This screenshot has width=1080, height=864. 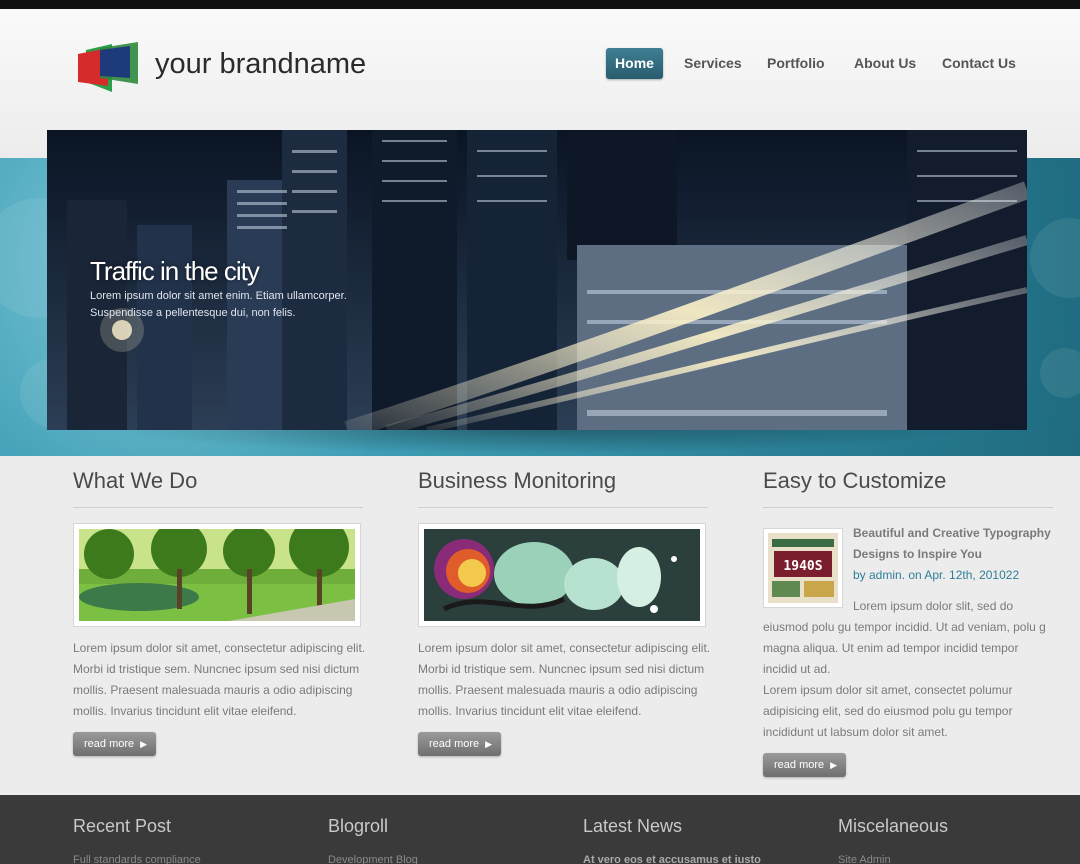 What do you see at coordinates (358, 826) in the screenshot?
I see `footer-blogroll-title: Blogroll` at bounding box center [358, 826].